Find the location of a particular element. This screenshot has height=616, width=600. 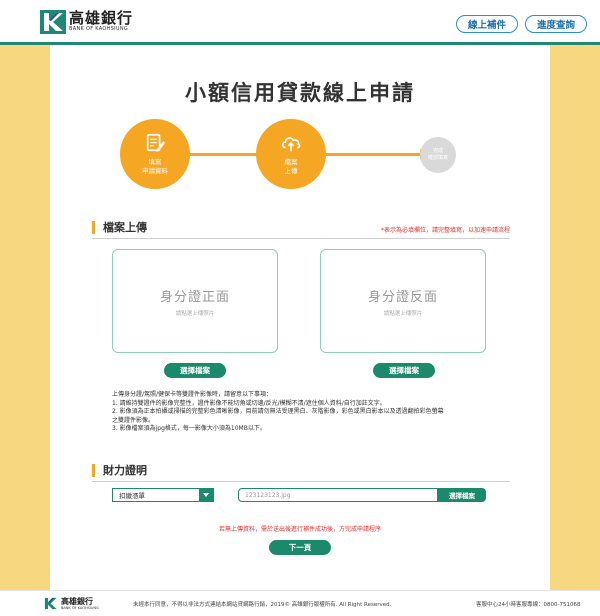

page-title: 小額信用貸款線上申請 is located at coordinates (300, 93).